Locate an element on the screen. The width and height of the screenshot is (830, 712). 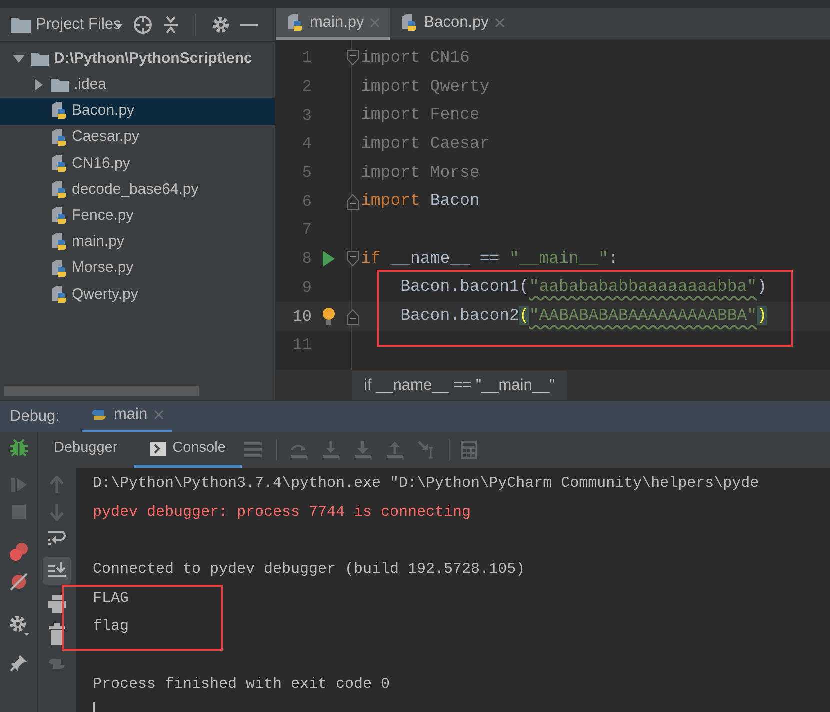
folder-item: .idea is located at coordinates (137, 85).